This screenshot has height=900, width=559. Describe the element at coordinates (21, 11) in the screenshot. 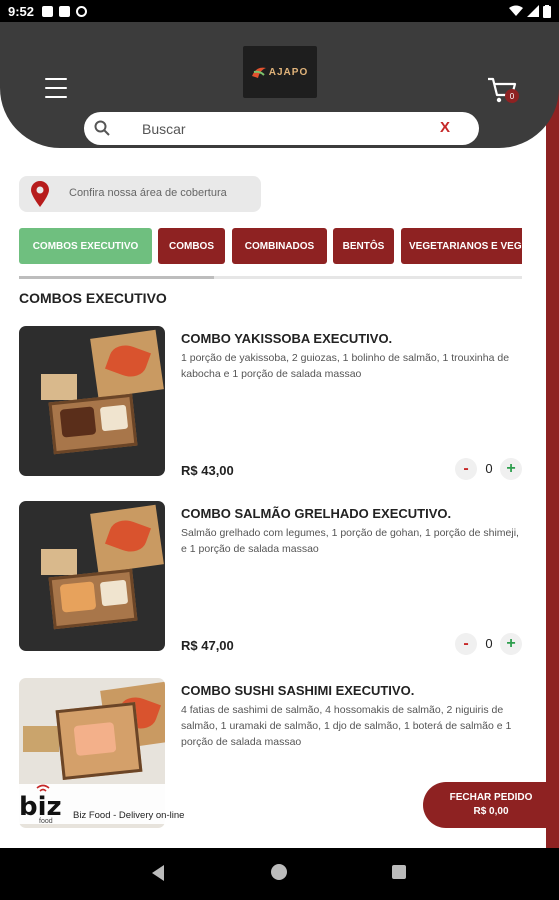

I see `status-time: 9:52` at that location.